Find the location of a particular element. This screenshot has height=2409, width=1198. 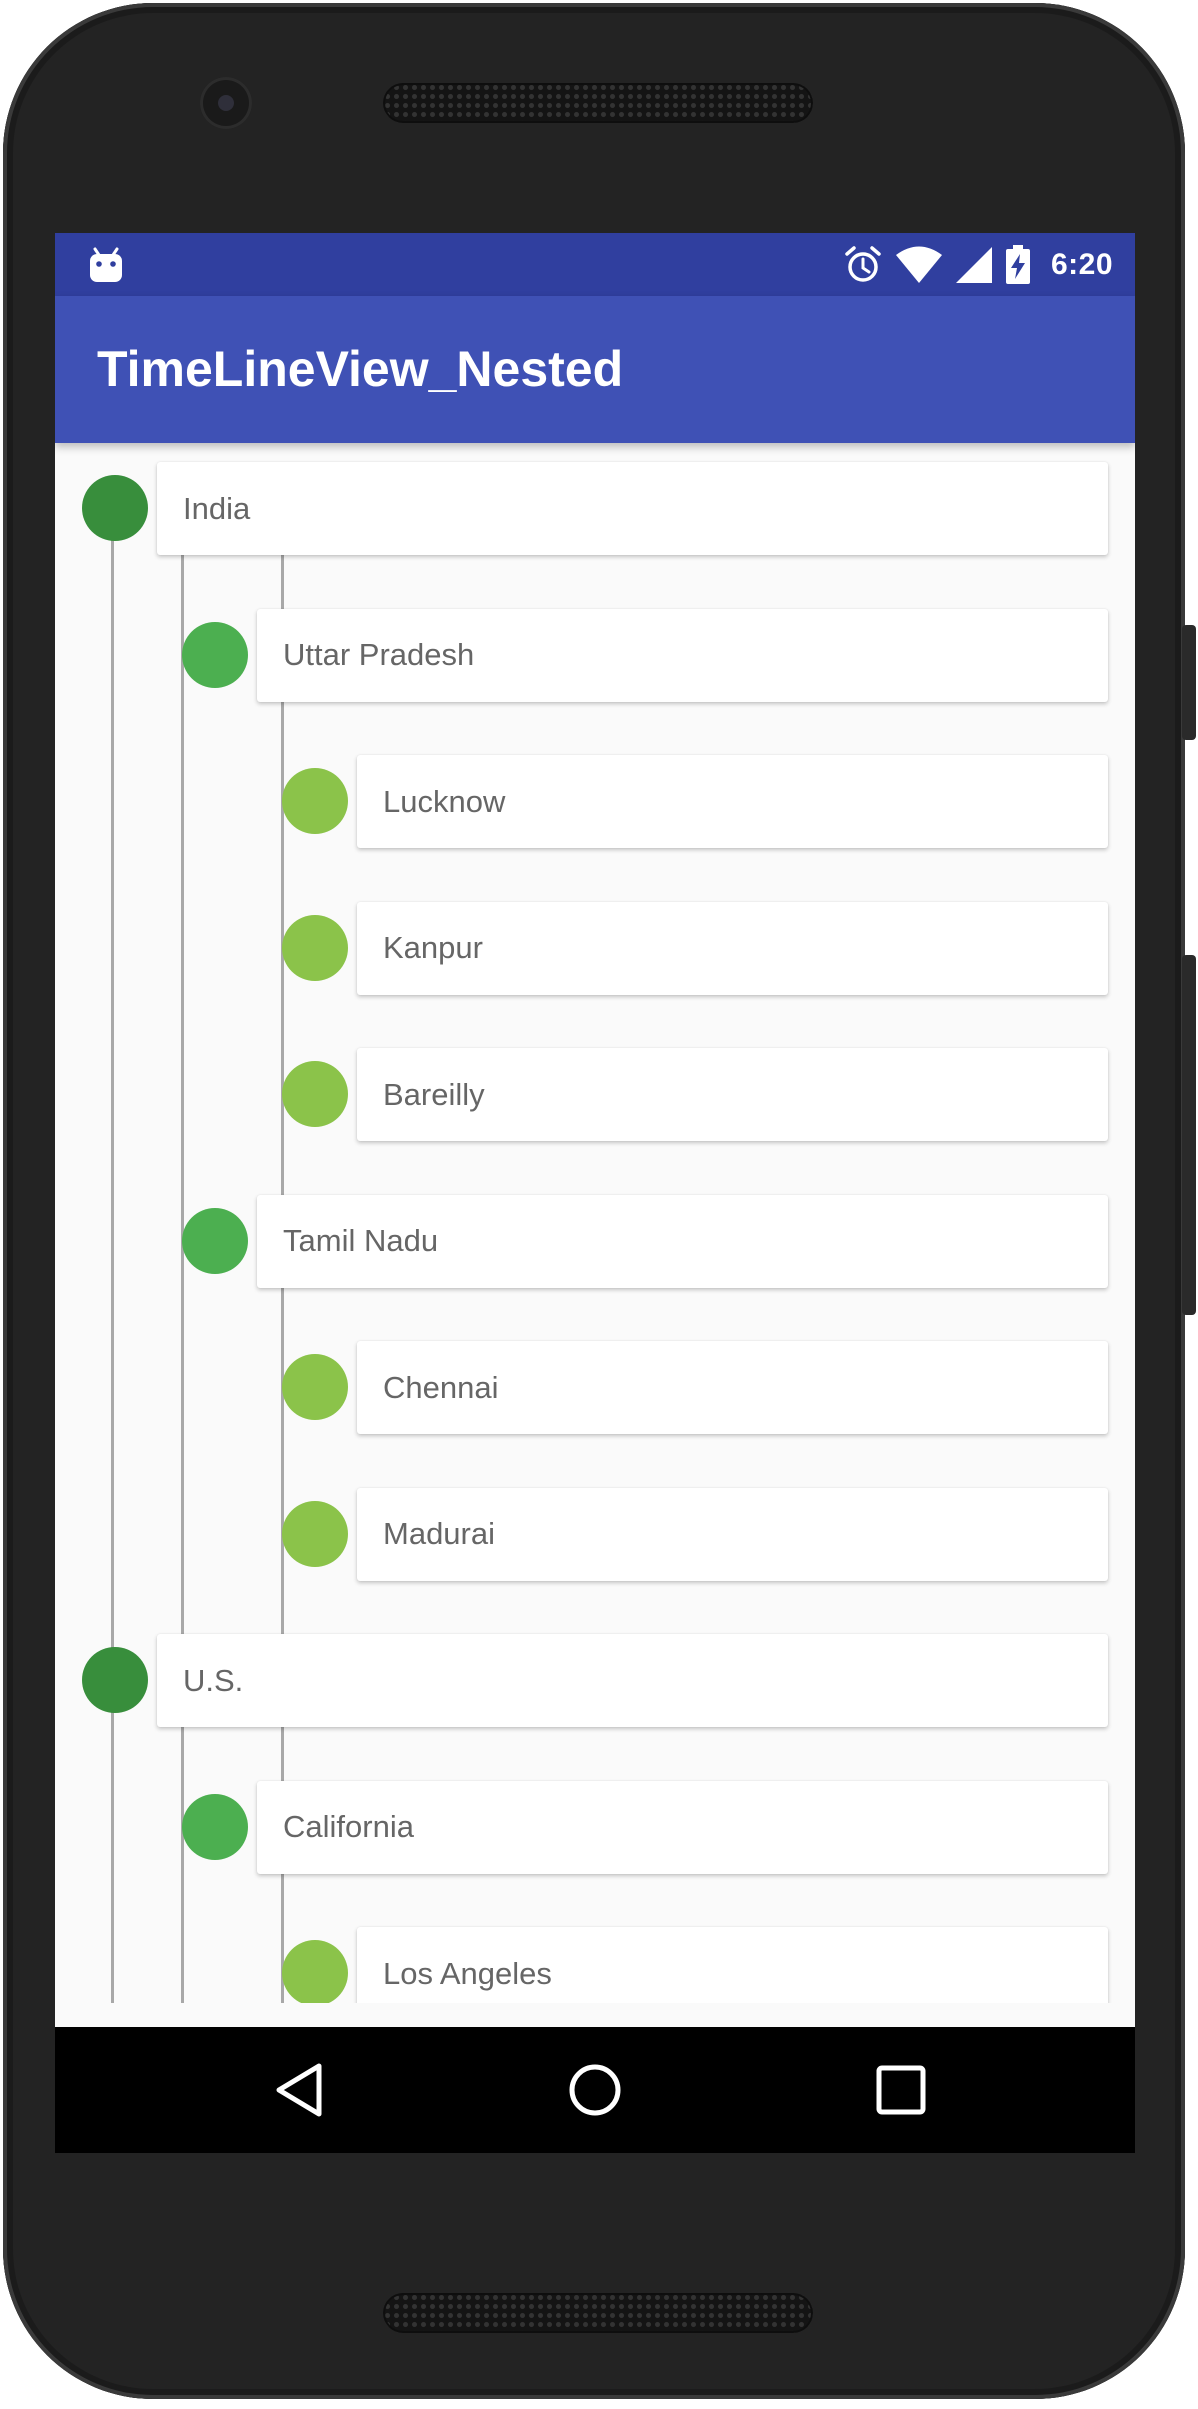

timeline-item-label: U.S. is located at coordinates (213, 1680).